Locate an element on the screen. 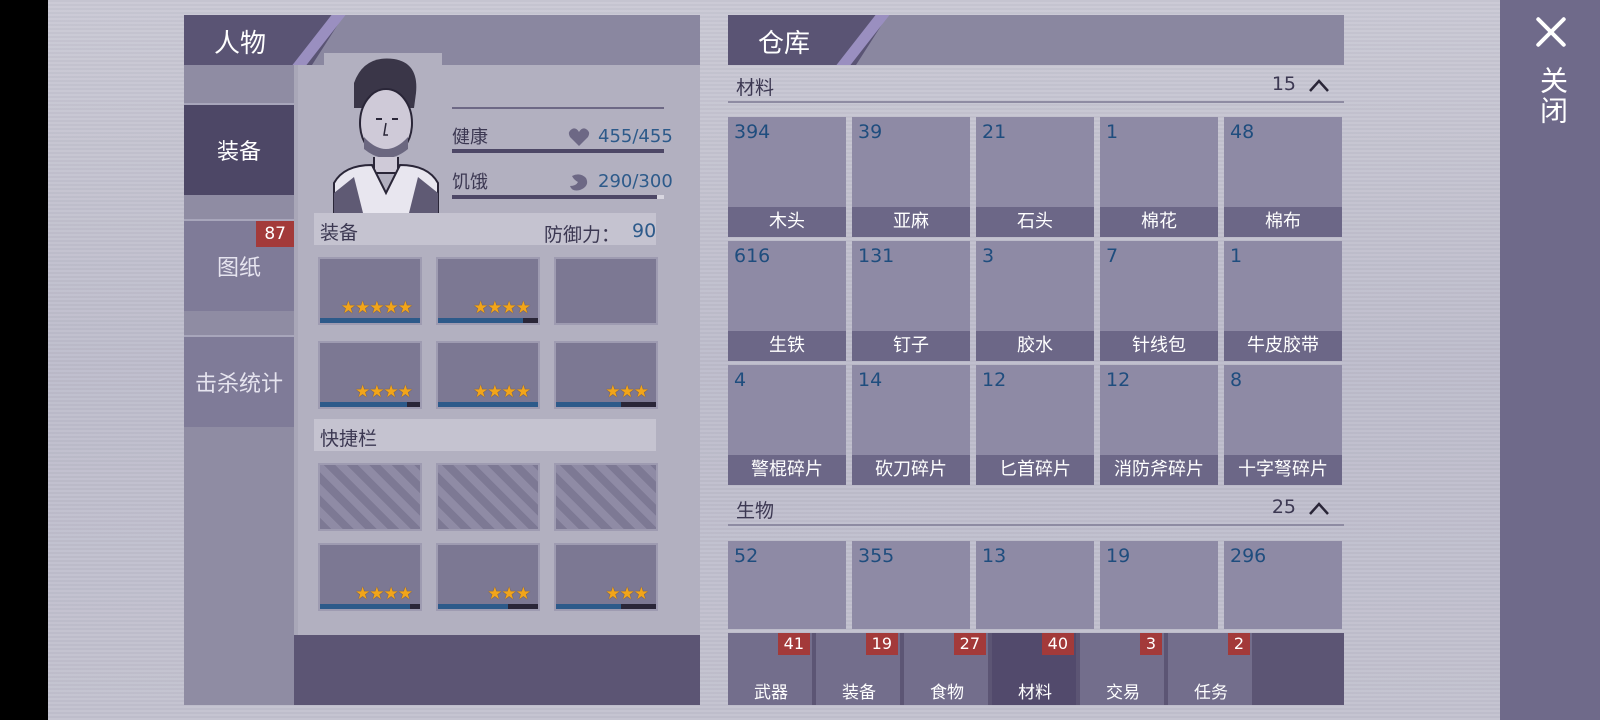 The width and height of the screenshot is (1600, 720). item-count: 394 is located at coordinates (752, 132).